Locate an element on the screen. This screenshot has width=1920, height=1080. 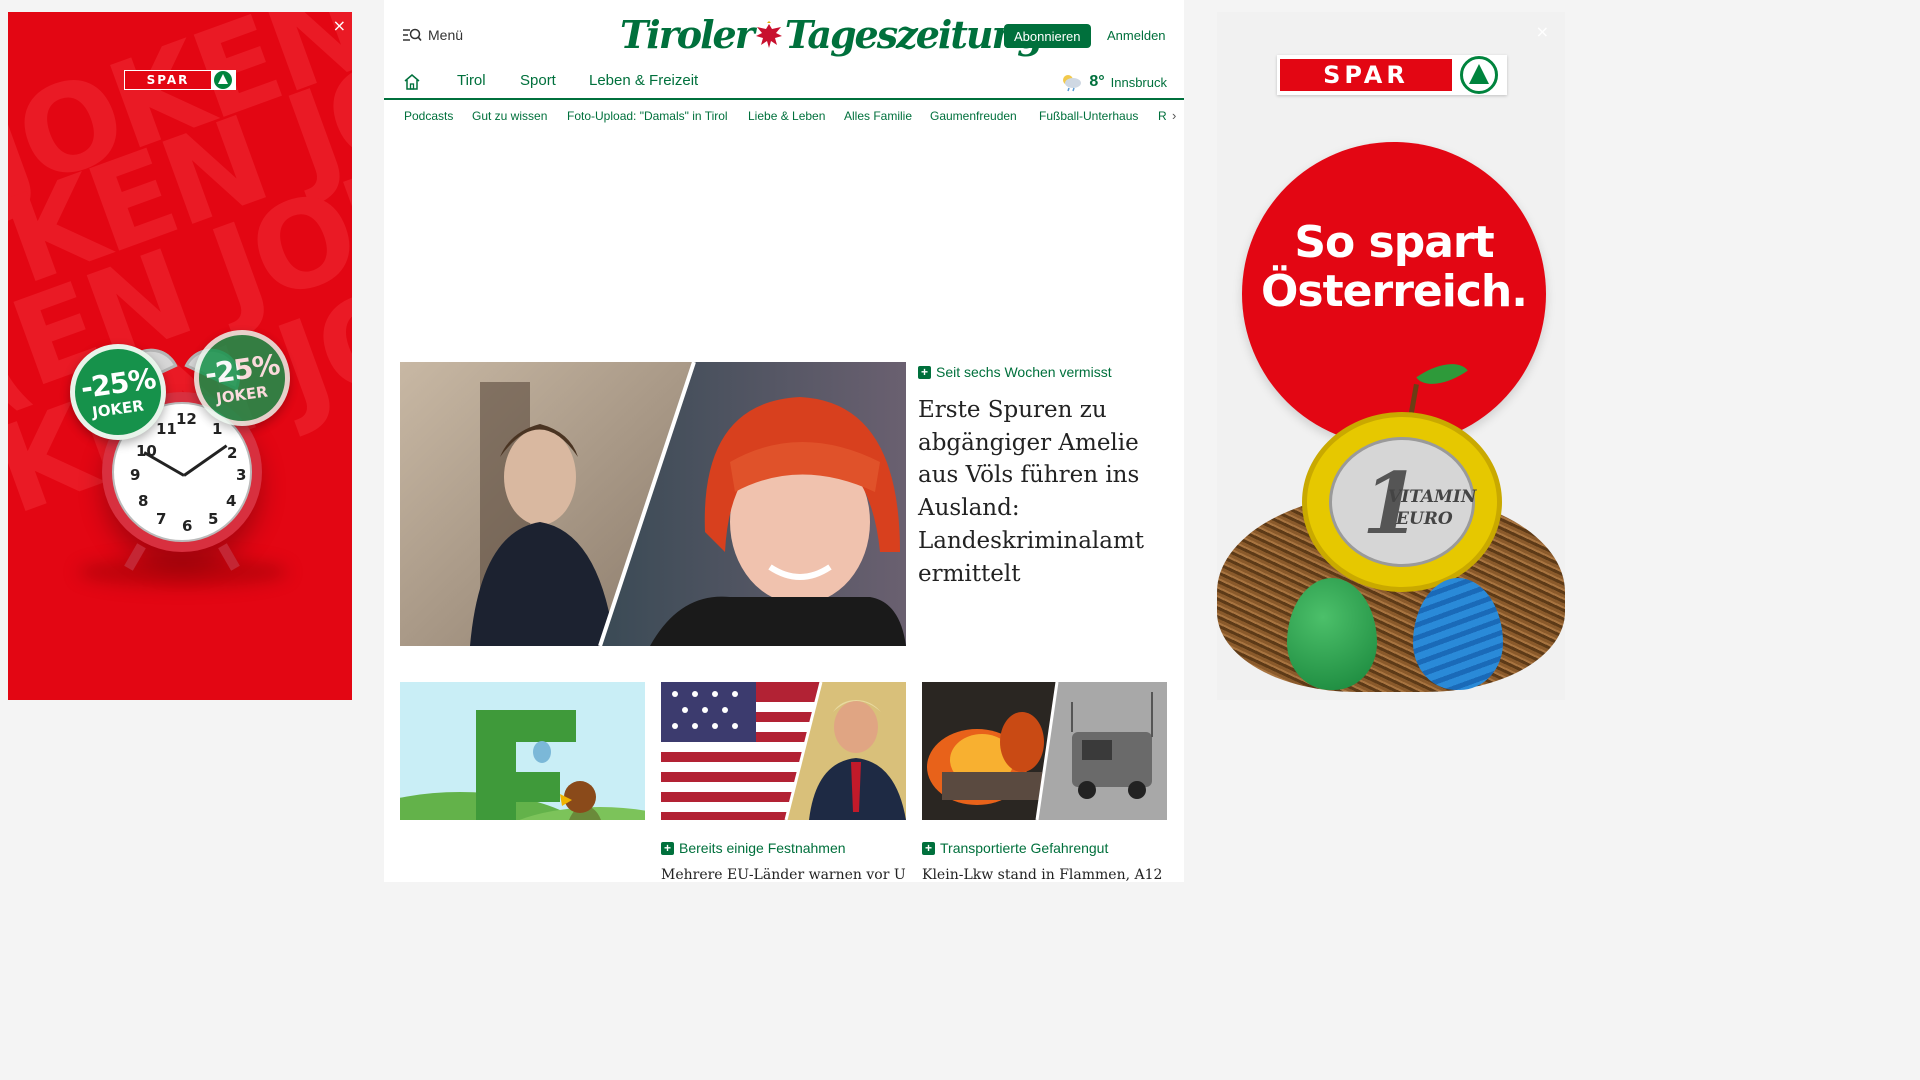
weather-widget: 8° Innsbruck is located at coordinates (1113, 82).